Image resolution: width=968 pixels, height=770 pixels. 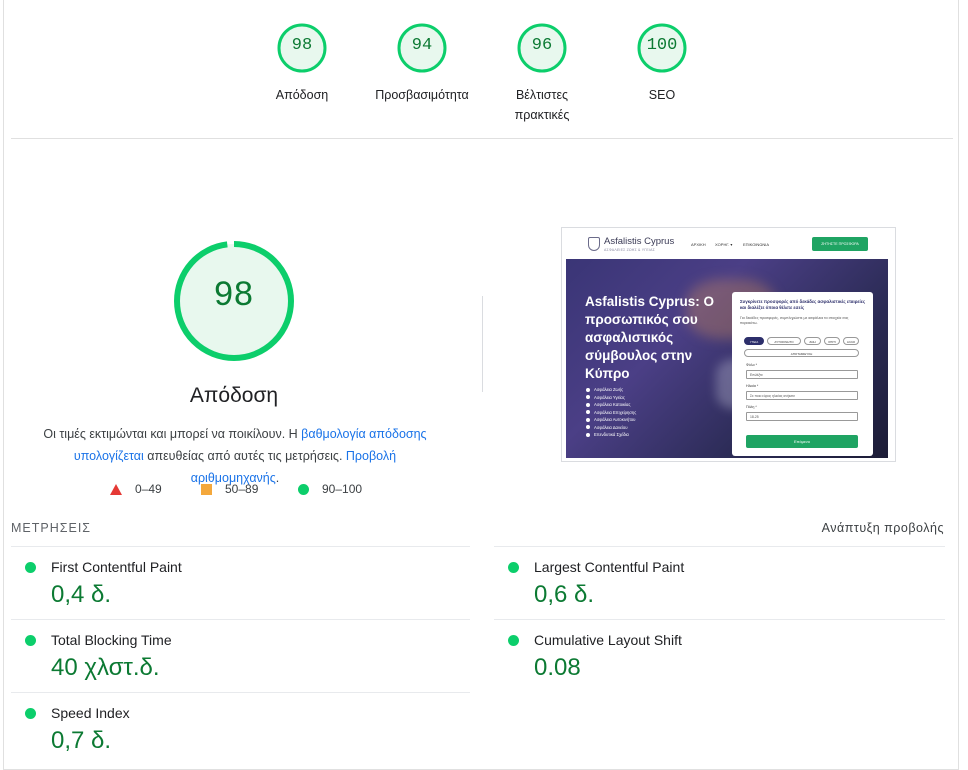 I want to click on performance-gauge-large: 98, so click(x=234, y=301).